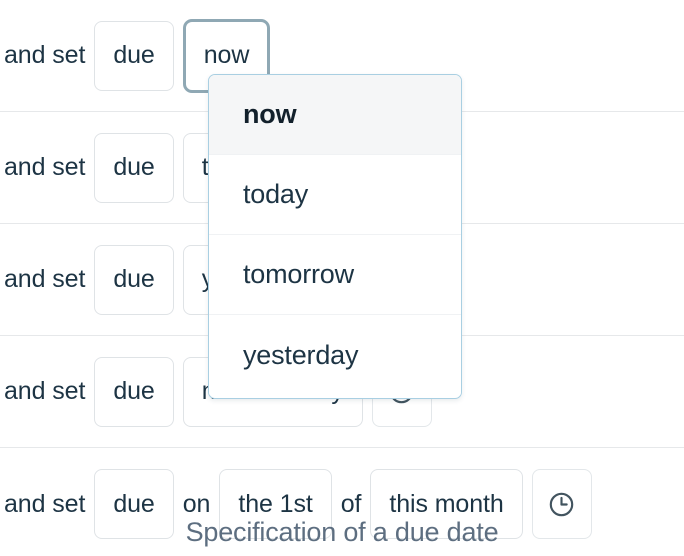 The image size is (684, 556). I want to click on clock-icon, so click(561, 504).